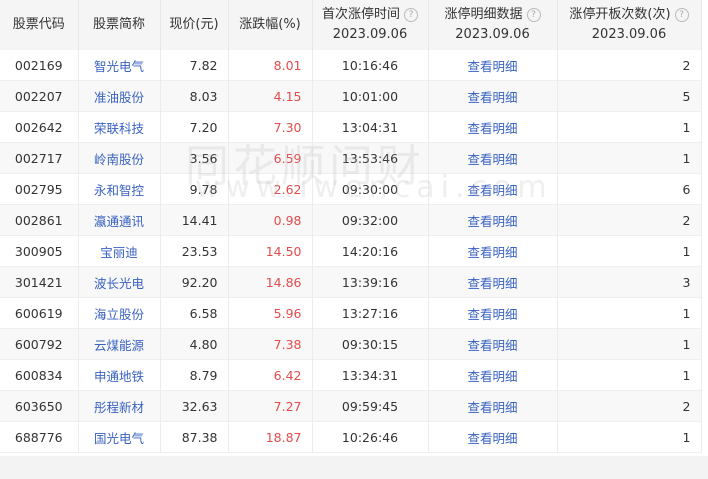  I want to click on price: 9.78, so click(194, 189).